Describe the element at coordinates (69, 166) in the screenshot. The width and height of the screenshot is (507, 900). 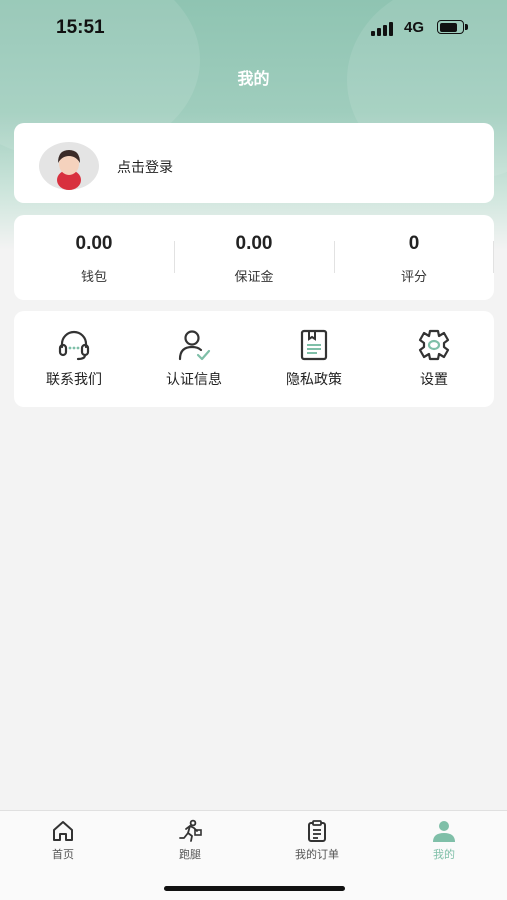
I see `avatar` at that location.